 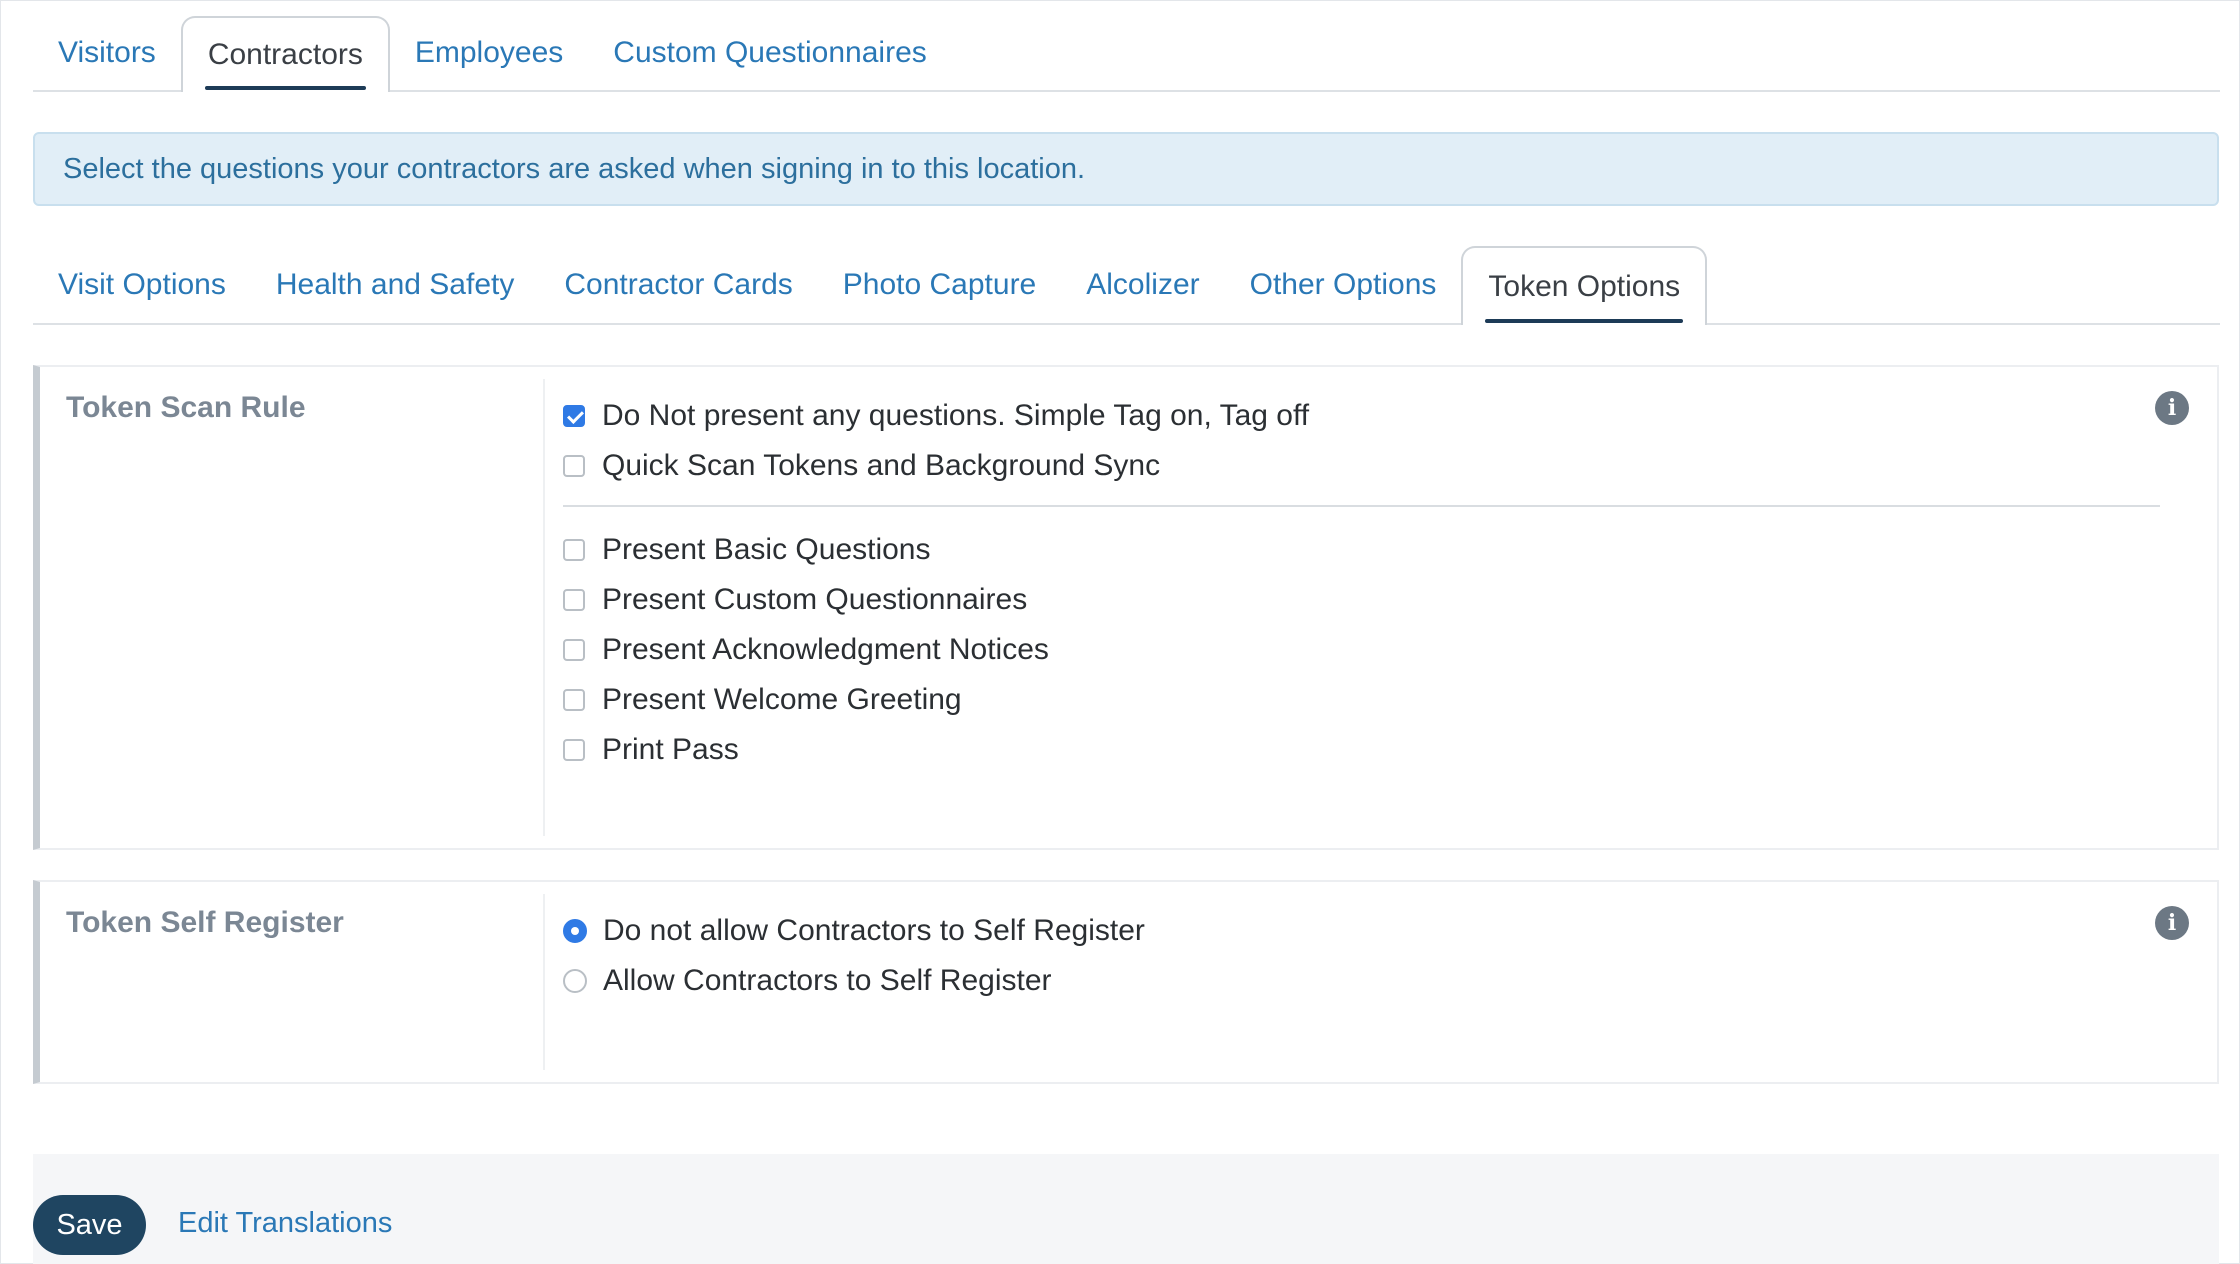 What do you see at coordinates (489, 53) in the screenshot?
I see `tab-employees: Employees` at bounding box center [489, 53].